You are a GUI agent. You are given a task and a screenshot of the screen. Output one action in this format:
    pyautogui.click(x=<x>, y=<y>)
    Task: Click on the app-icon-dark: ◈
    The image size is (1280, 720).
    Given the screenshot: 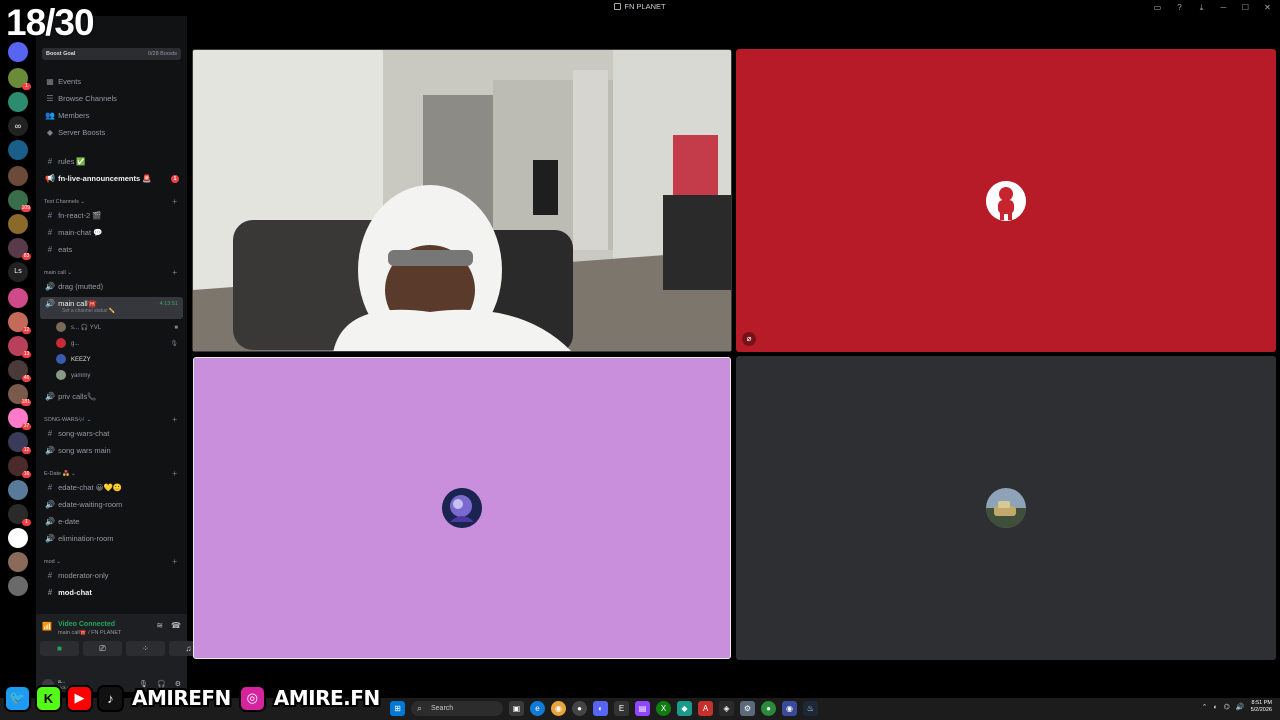 What is the action you would take?
    pyautogui.click(x=726, y=708)
    